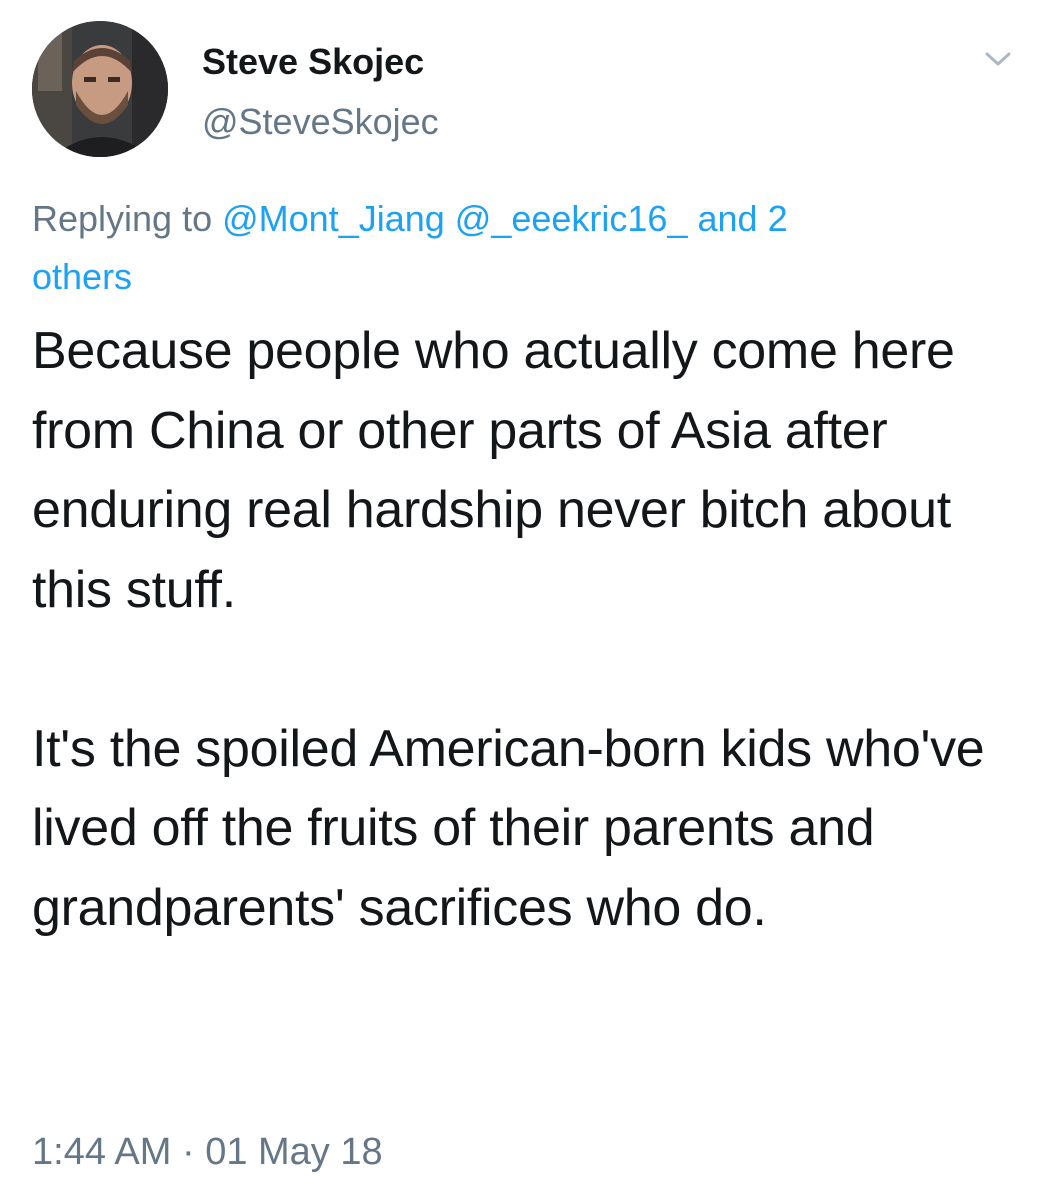  What do you see at coordinates (320, 122) in the screenshot?
I see `author-handle: @SteveSkojec` at bounding box center [320, 122].